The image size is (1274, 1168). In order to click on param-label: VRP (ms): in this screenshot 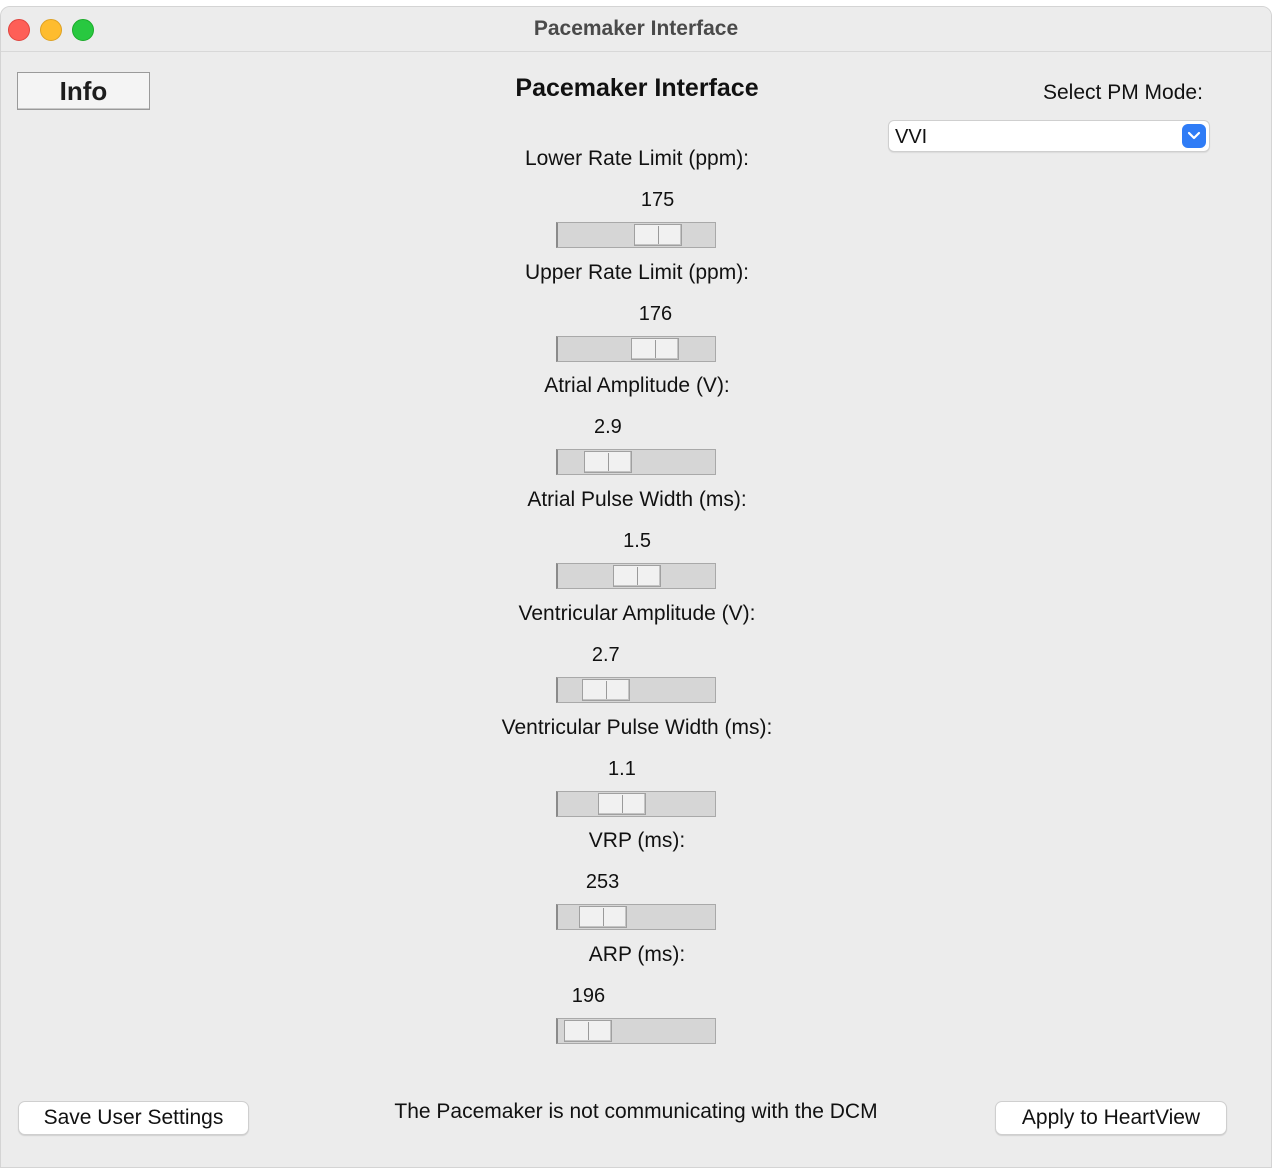, I will do `click(637, 841)`.